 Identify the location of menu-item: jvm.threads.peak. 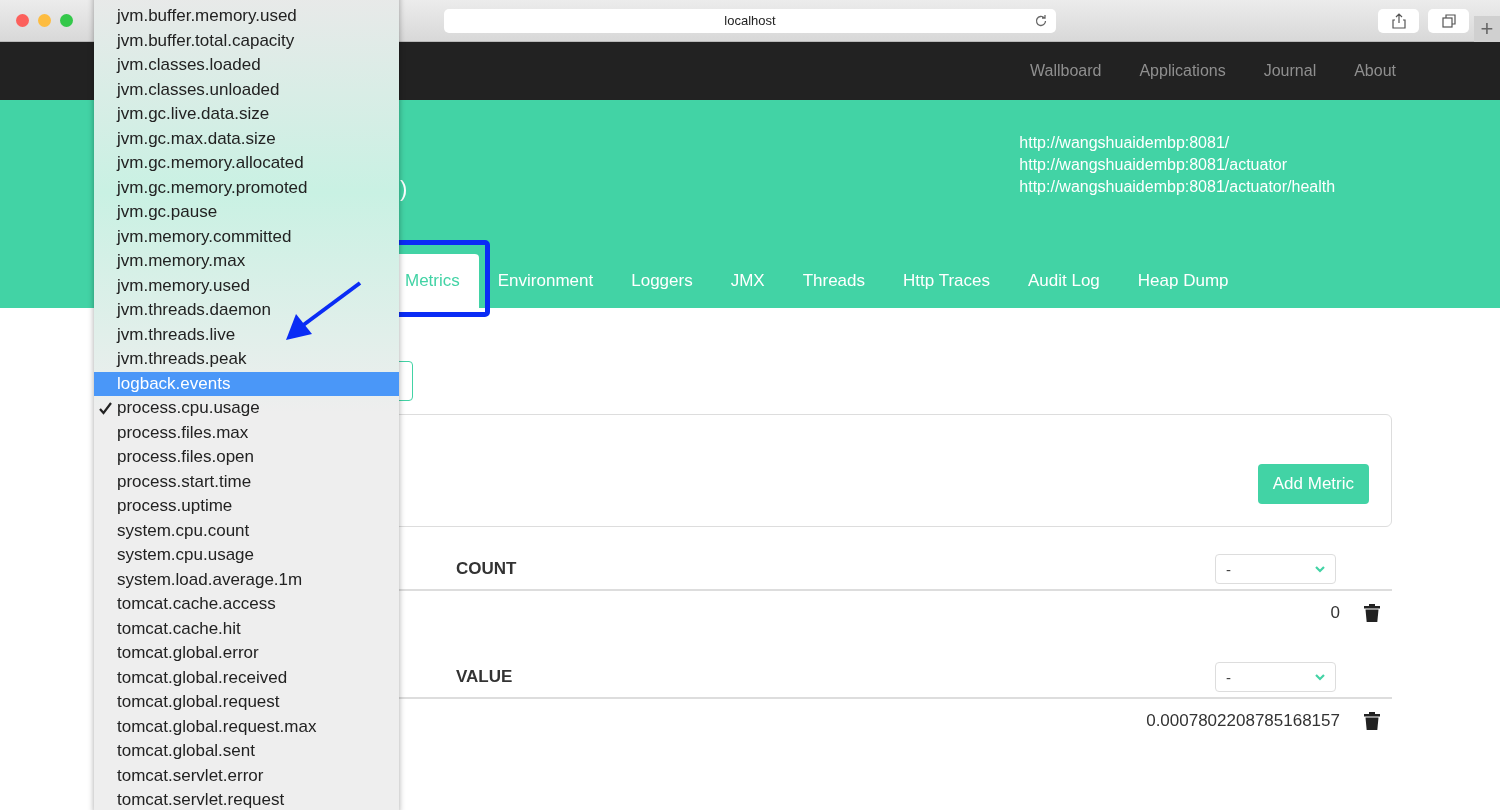
(246, 359).